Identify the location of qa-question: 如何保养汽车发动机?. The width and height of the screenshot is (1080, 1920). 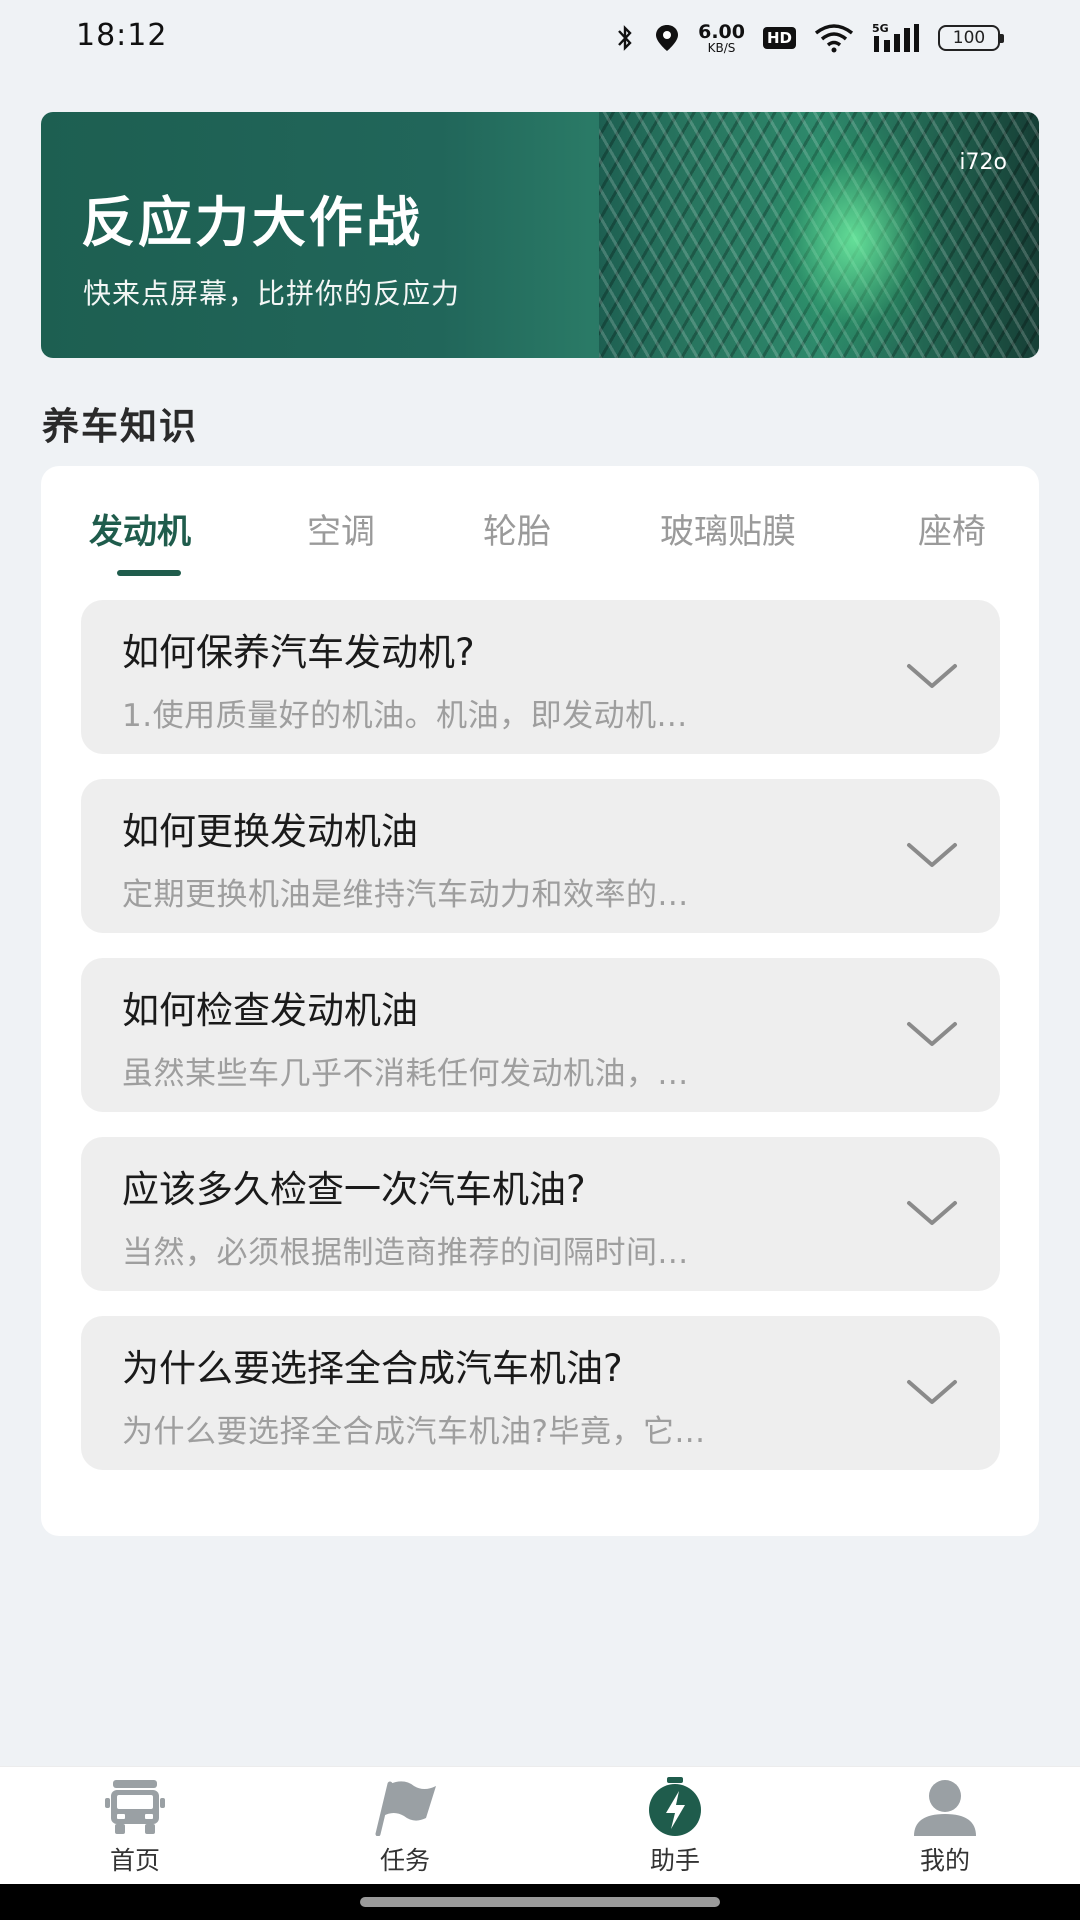
(298, 652).